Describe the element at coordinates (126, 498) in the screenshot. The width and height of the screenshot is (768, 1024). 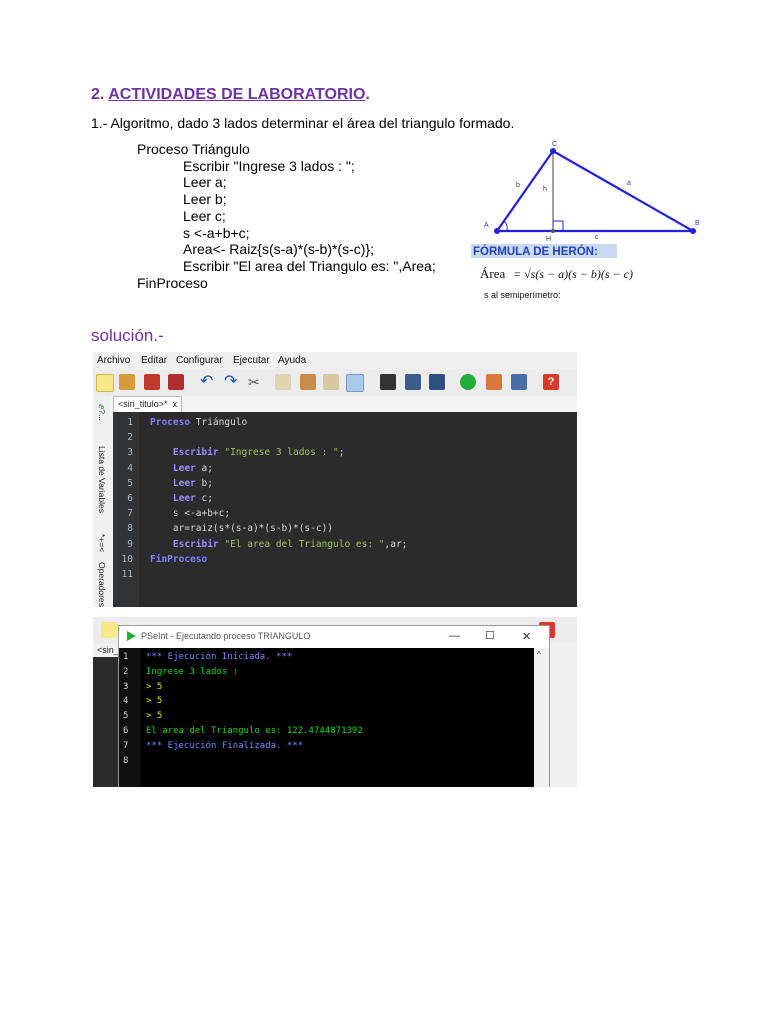
I see `line-numbers: 1 2 3 4 5 6 7 8 9 10 11` at that location.